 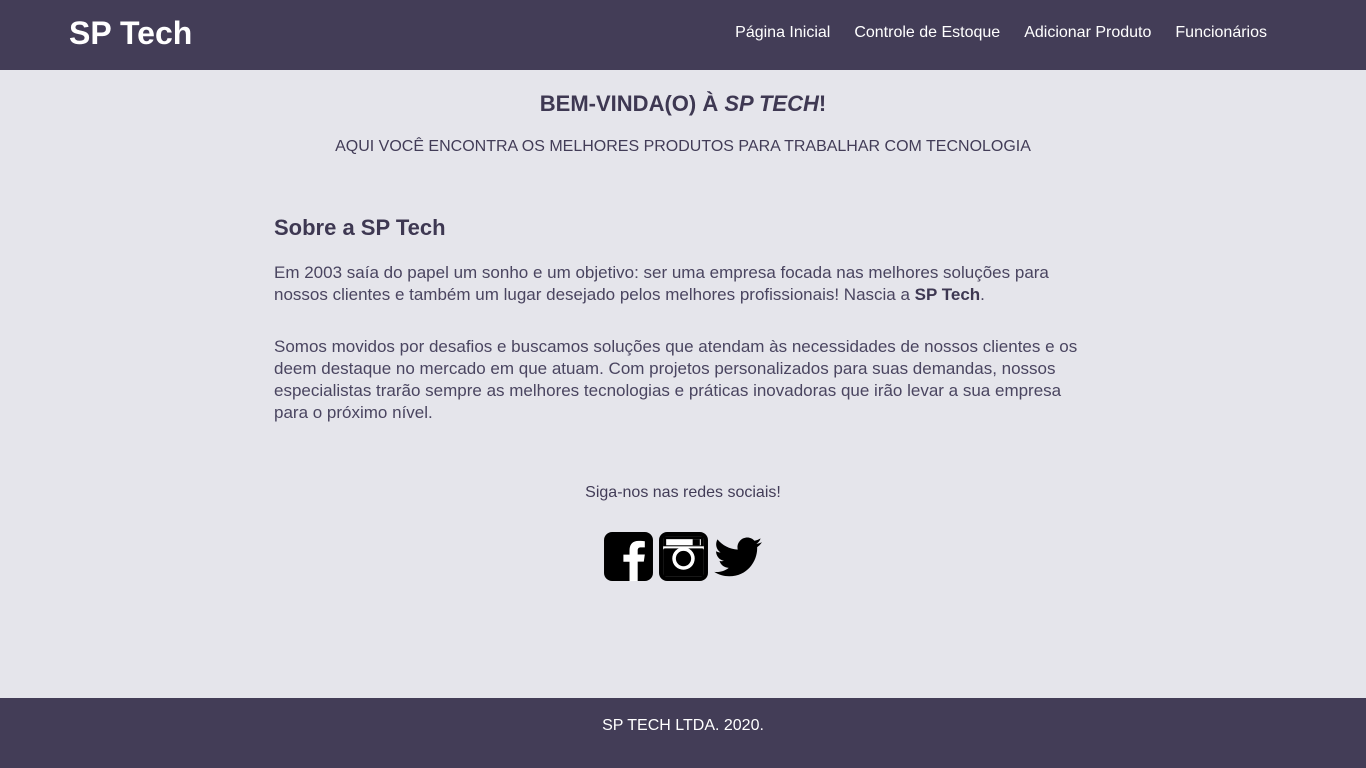 I want to click on welcome-title: BEM-VINDA(O) À SP TECH!, so click(x=683, y=104).